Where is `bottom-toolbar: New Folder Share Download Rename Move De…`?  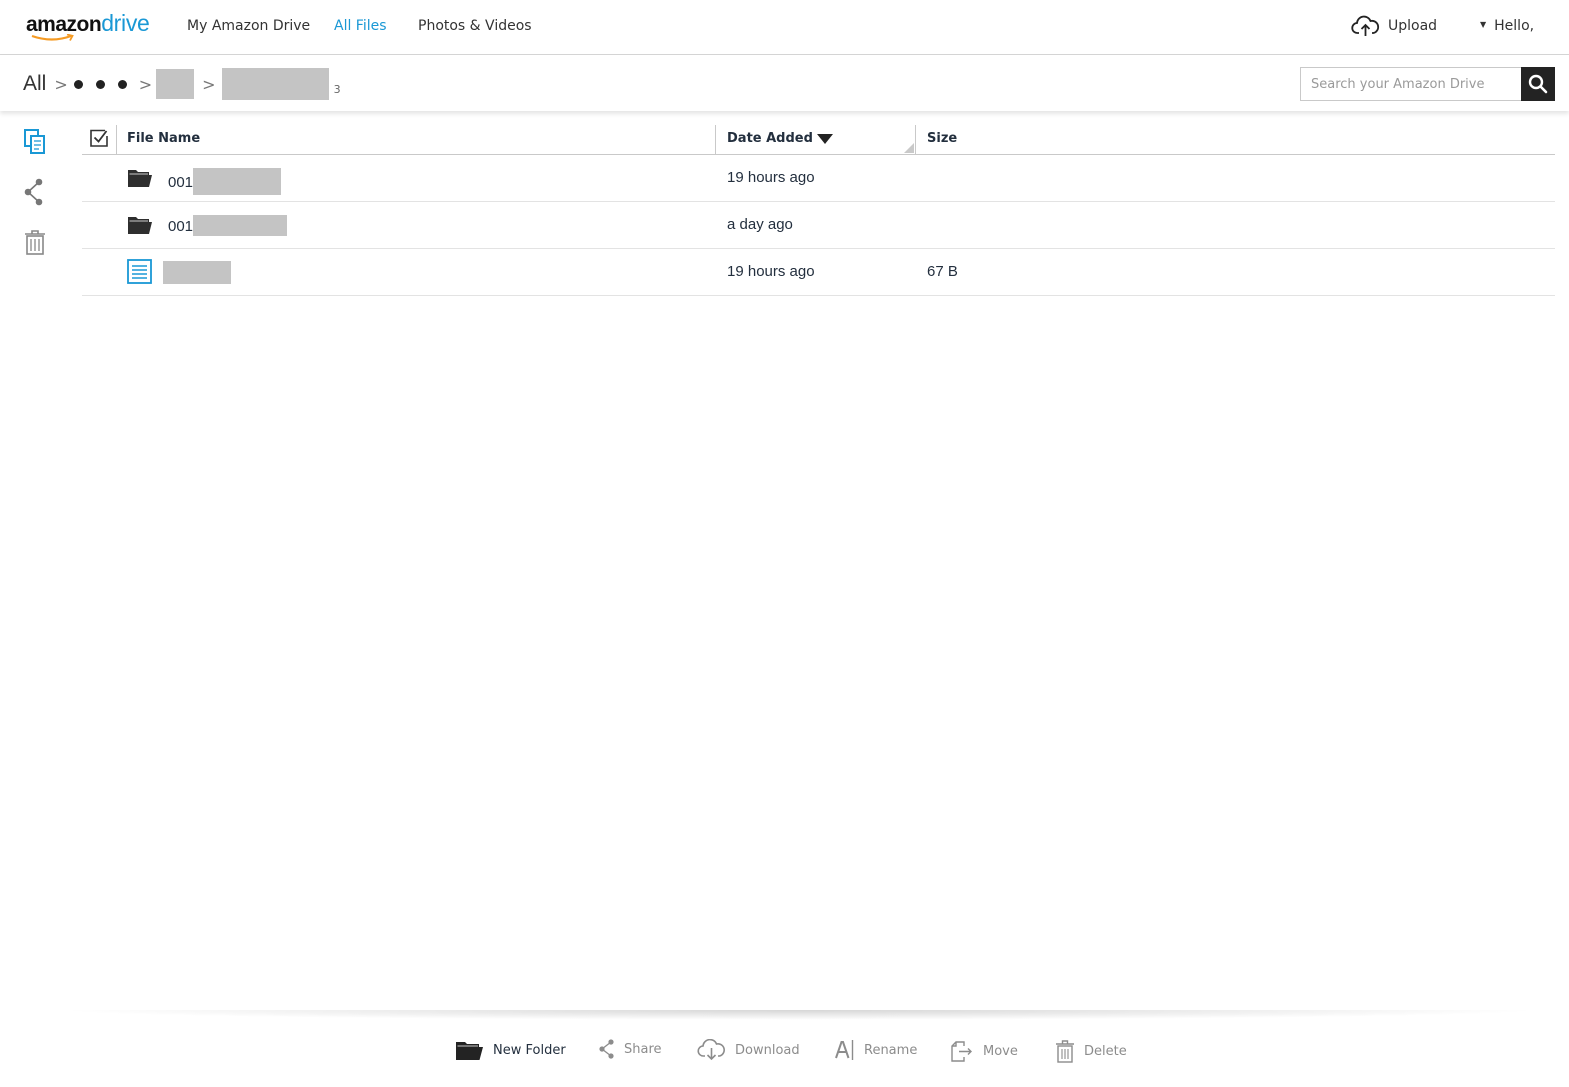 bottom-toolbar: New Folder Share Download Rename Move De… is located at coordinates (784, 1053).